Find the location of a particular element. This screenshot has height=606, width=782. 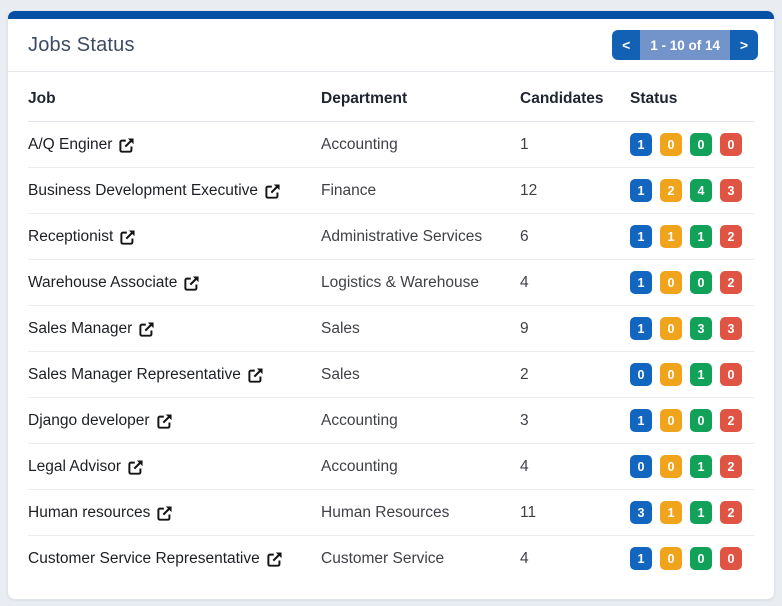

table-row: A/Q Enginer Accounting 1 1 0 0 0 is located at coordinates (391, 144).